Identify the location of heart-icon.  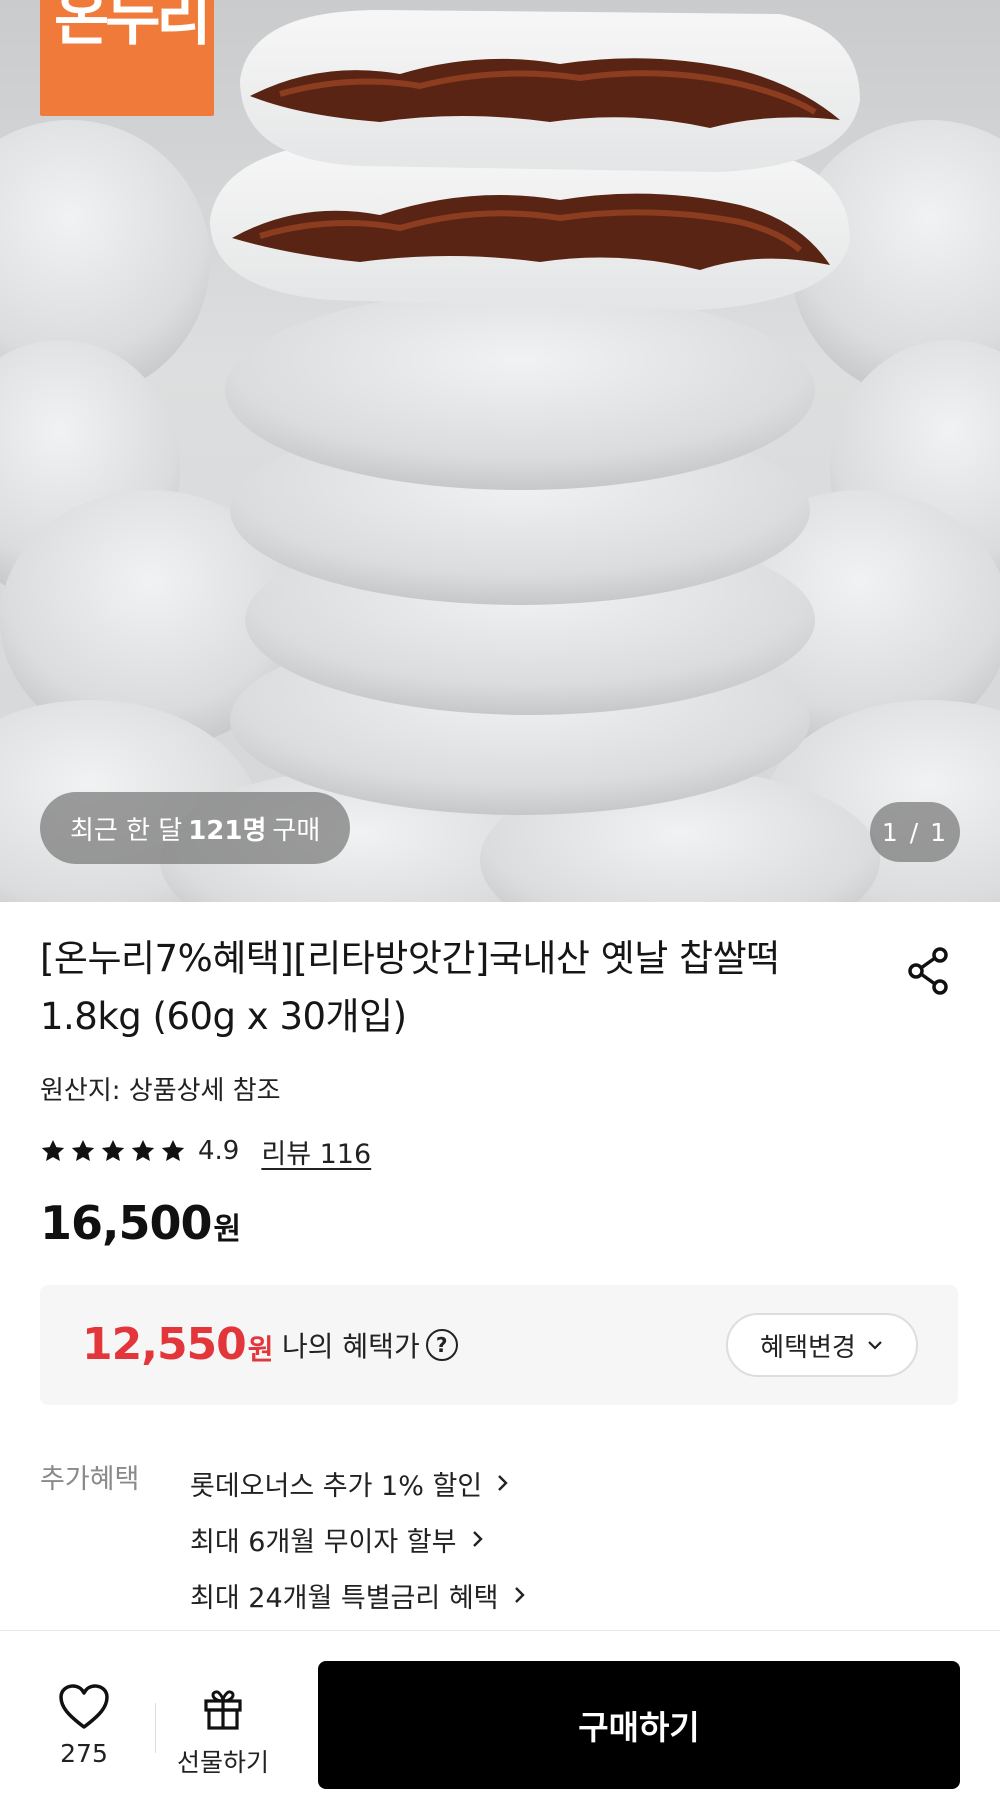
(84, 1706).